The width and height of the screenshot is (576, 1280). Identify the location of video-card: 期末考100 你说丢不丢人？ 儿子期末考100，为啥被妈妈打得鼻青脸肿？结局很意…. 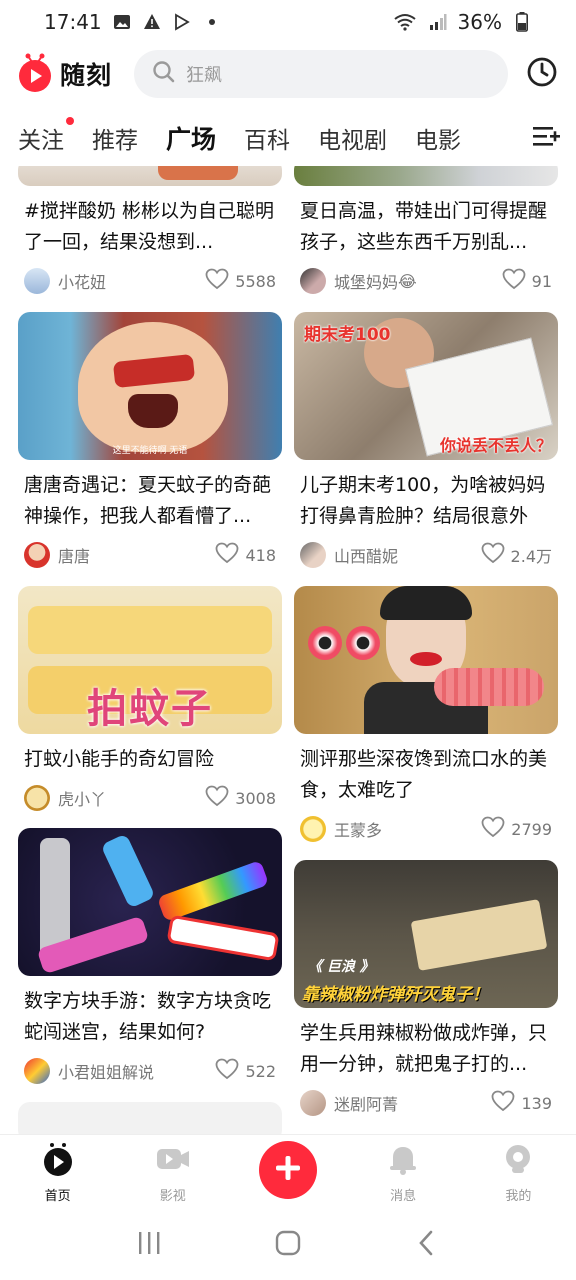
(426, 441).